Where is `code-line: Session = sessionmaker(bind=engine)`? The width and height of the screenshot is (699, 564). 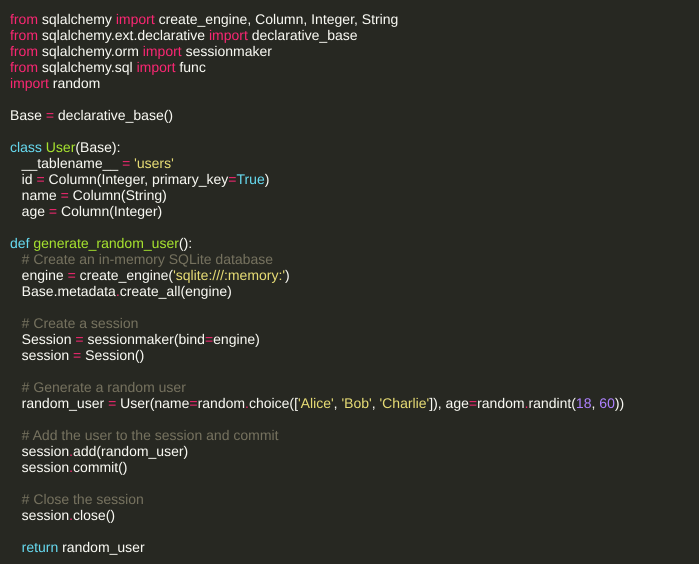 code-line: Session = sessionmaker(bind=engine) is located at coordinates (140, 339).